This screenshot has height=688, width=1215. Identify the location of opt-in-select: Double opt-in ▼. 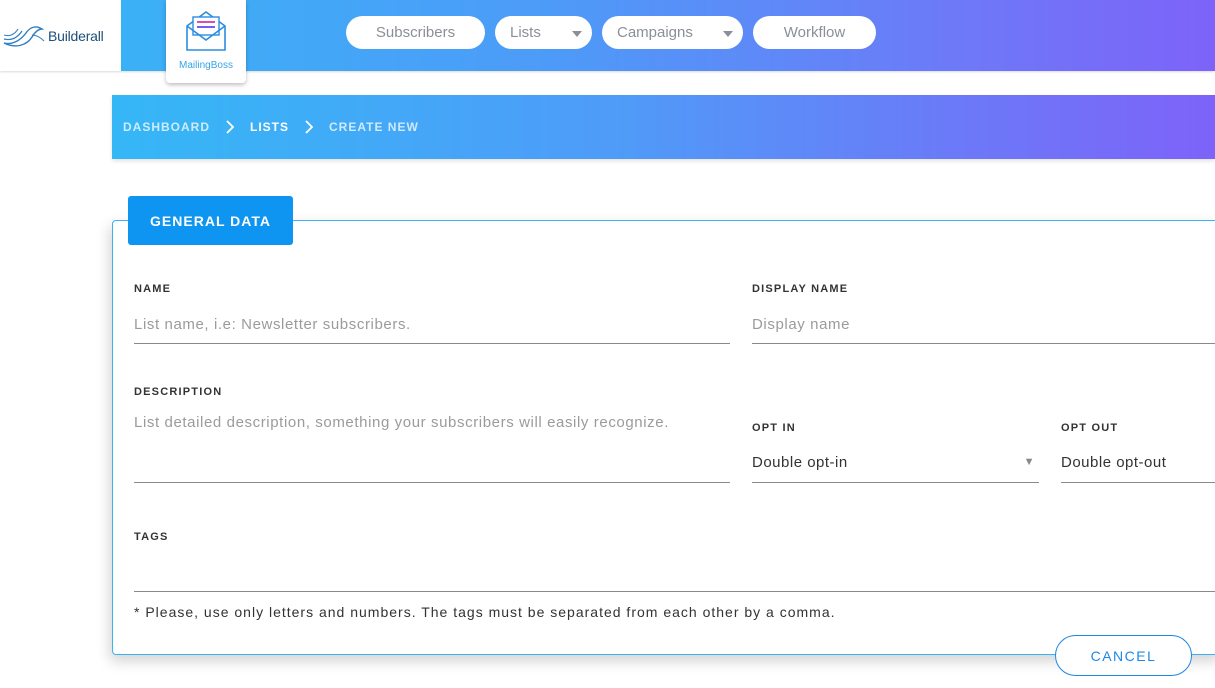
(895, 463).